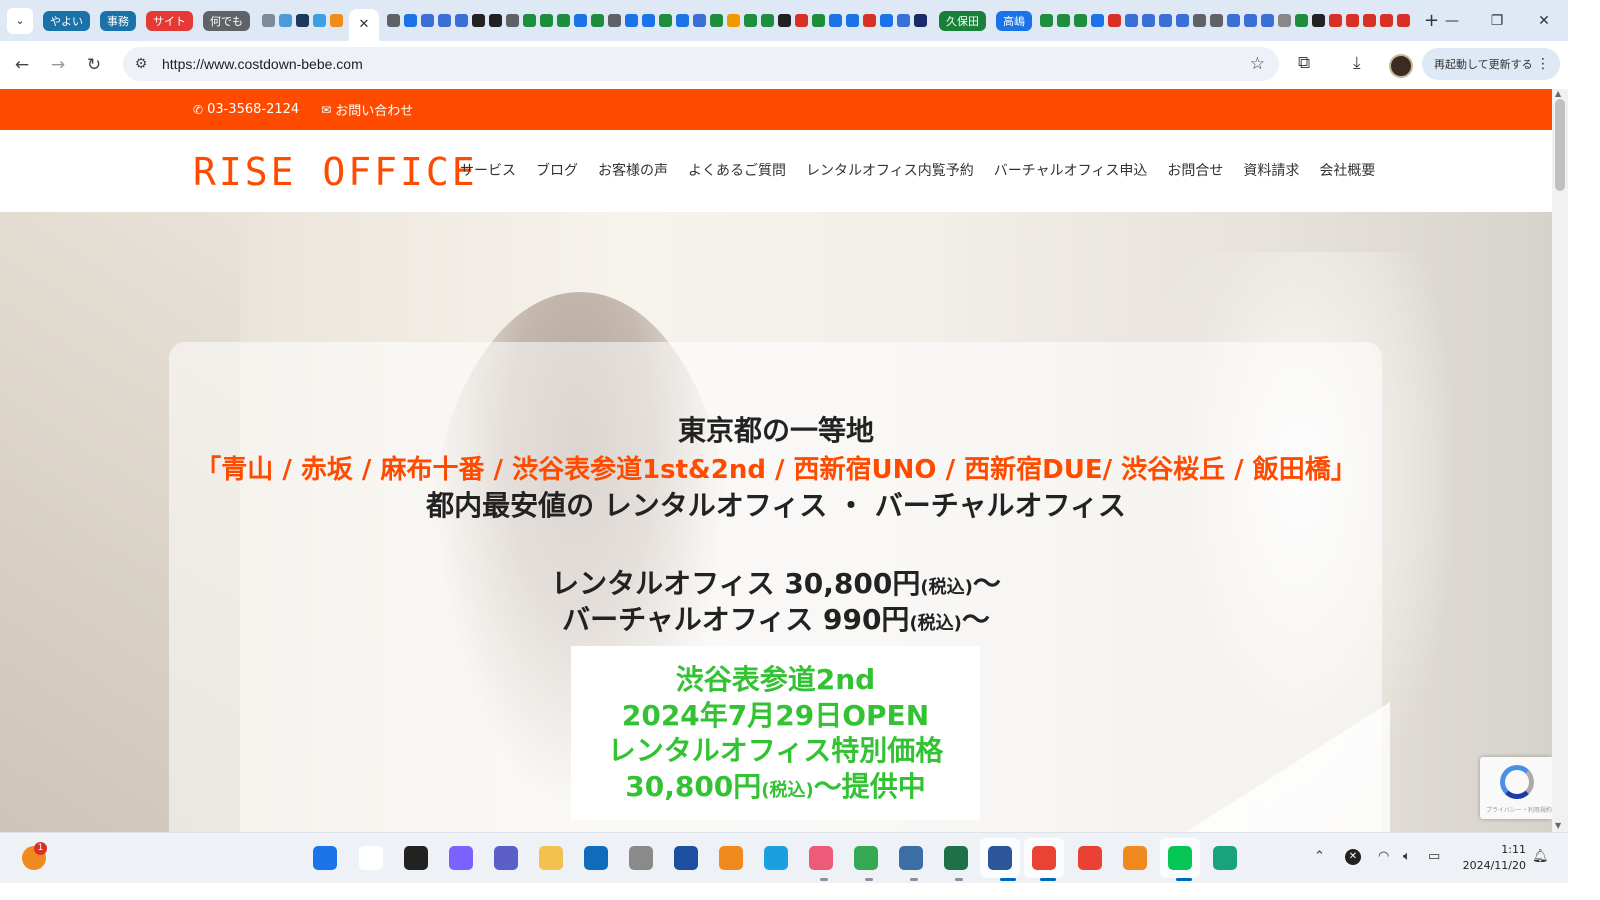  Describe the element at coordinates (1271, 170) in the screenshot. I see `nav-item-8: 資料請求` at that location.